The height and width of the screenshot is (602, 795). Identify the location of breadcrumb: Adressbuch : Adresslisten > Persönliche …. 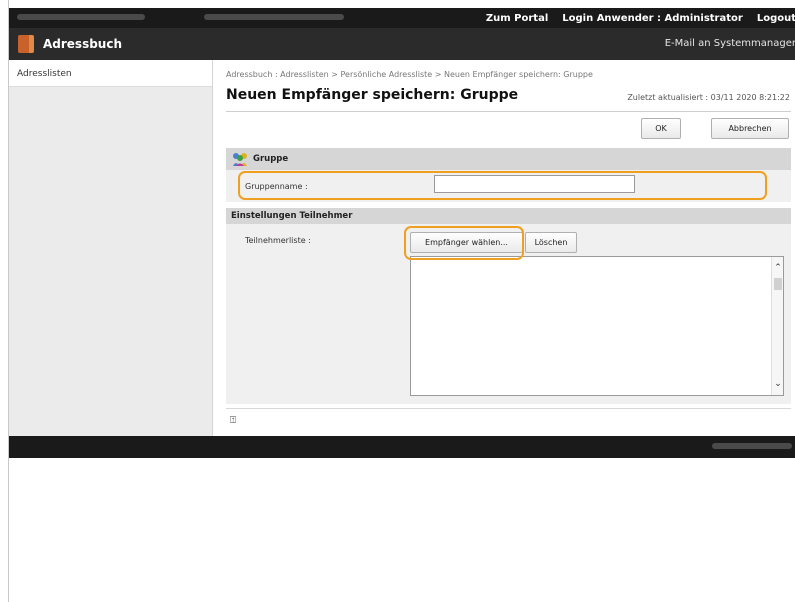
(409, 74).